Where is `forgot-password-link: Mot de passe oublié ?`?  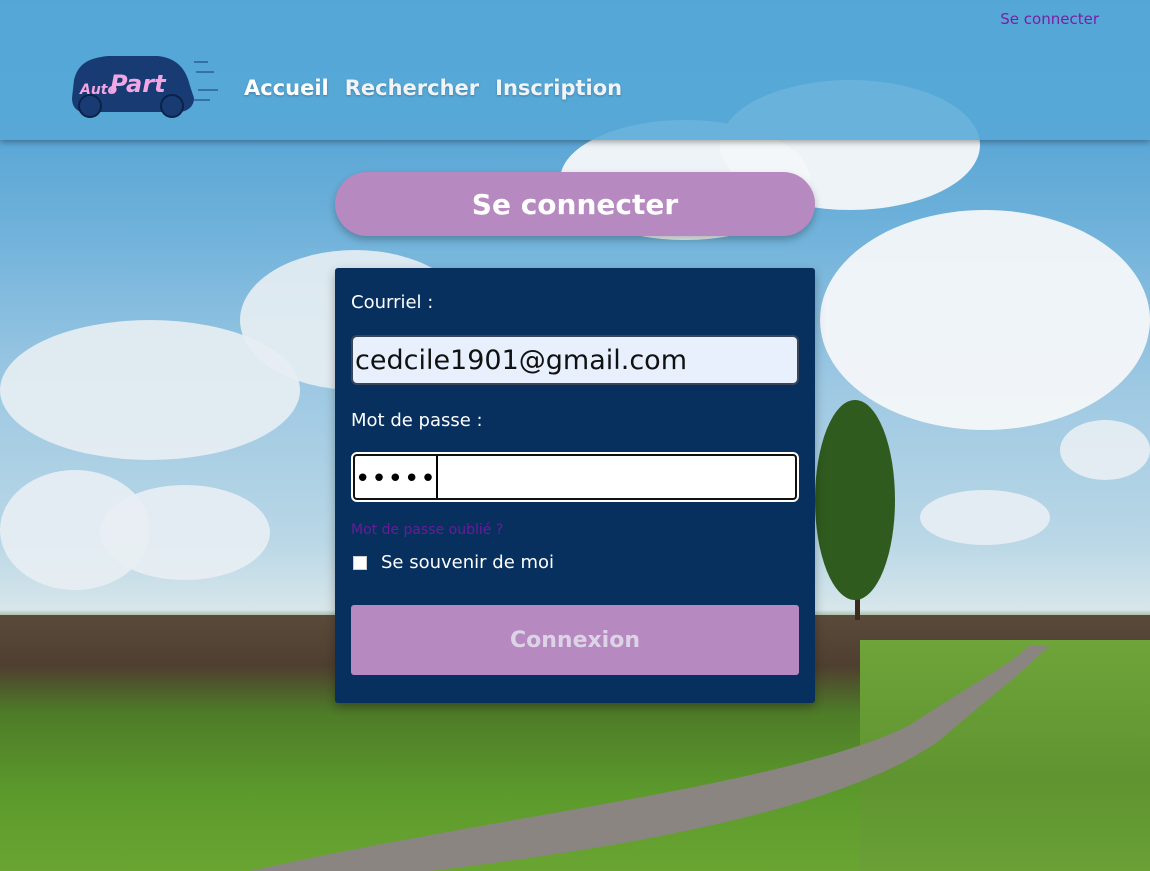
forgot-password-link: Mot de passe oublié ? is located at coordinates (427, 530).